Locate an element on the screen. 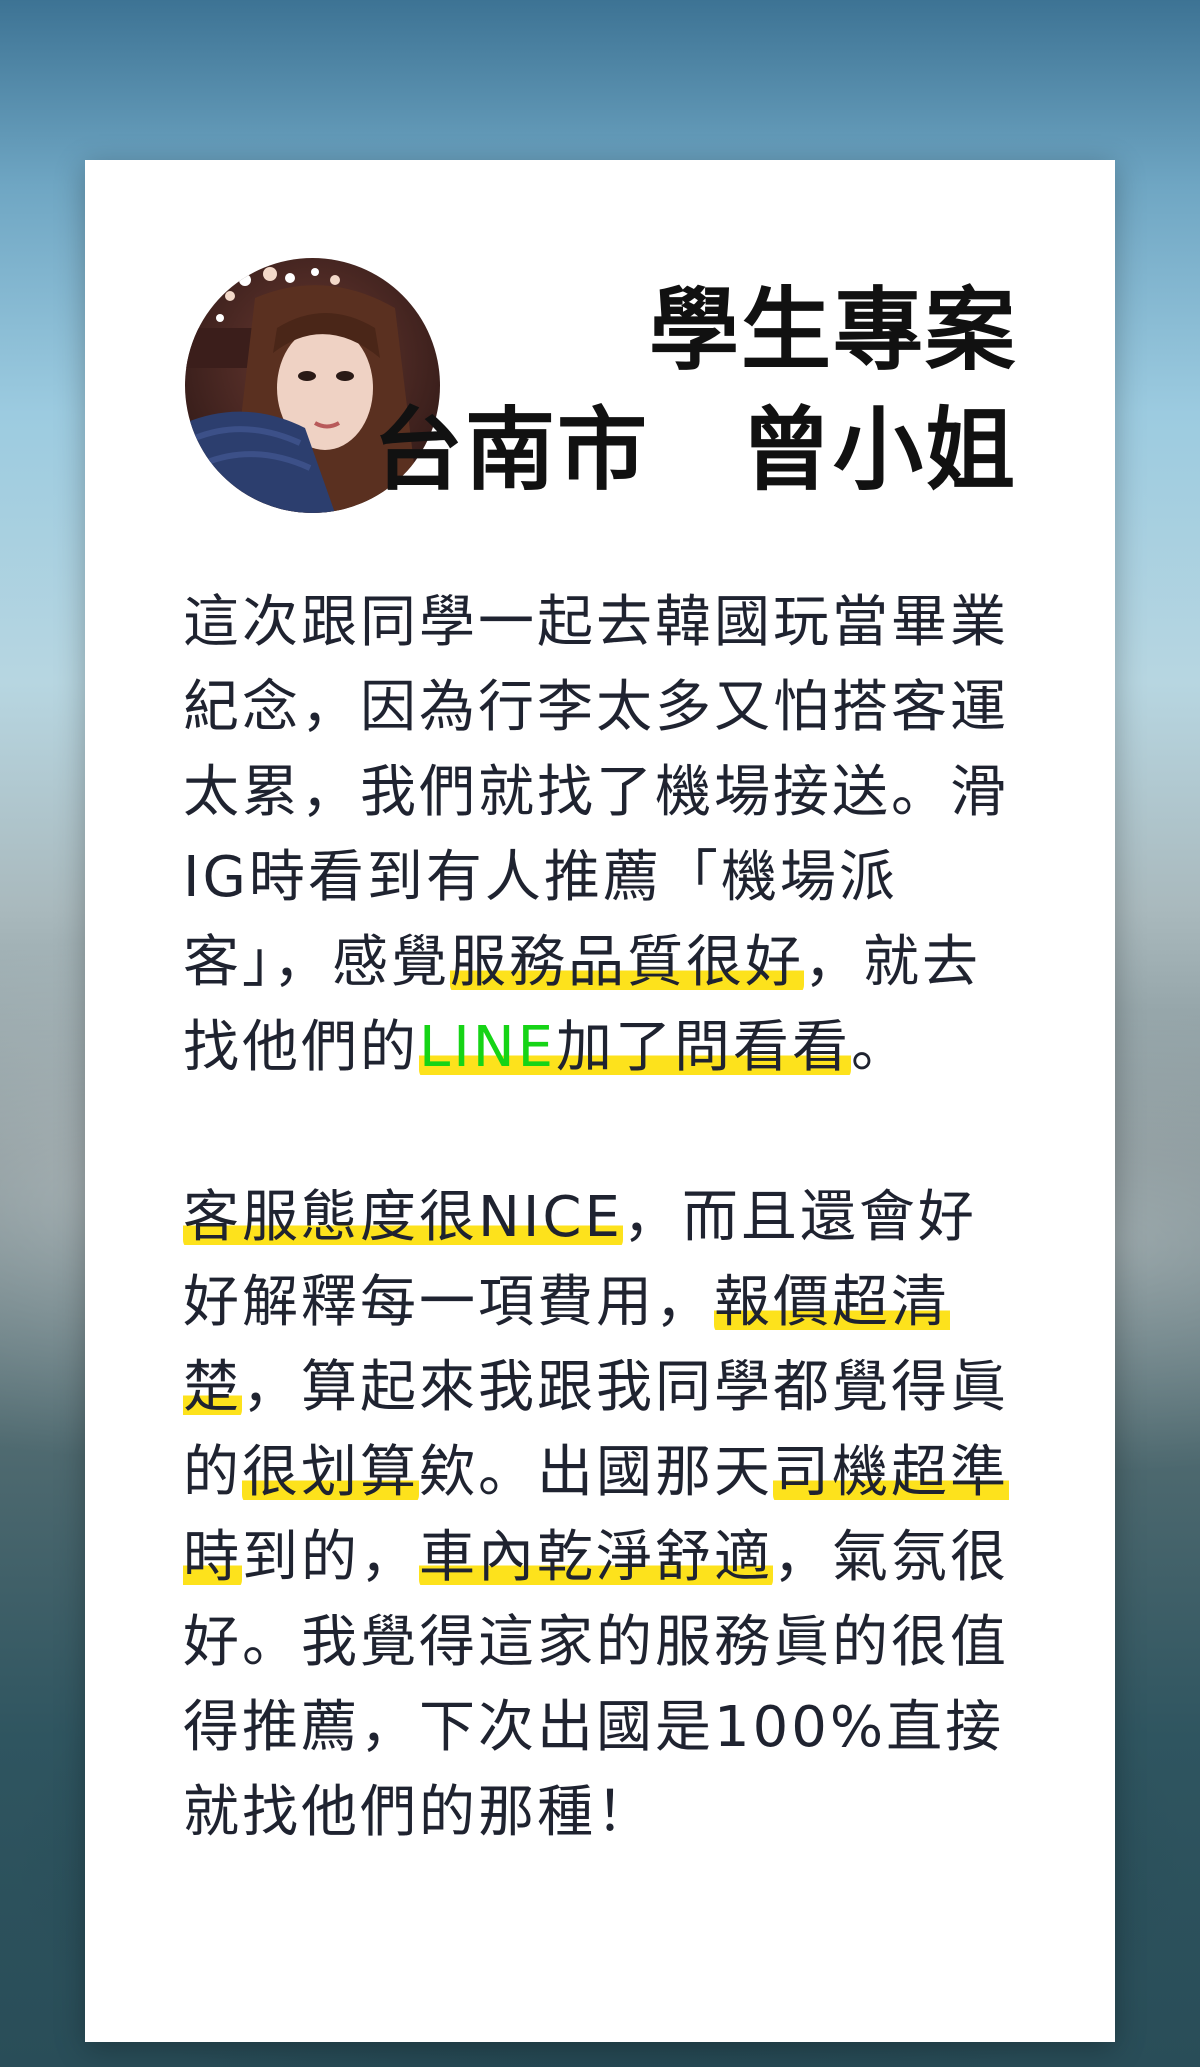 The width and height of the screenshot is (1200, 2067). line-brand-text: LINE is located at coordinates (487, 1047).